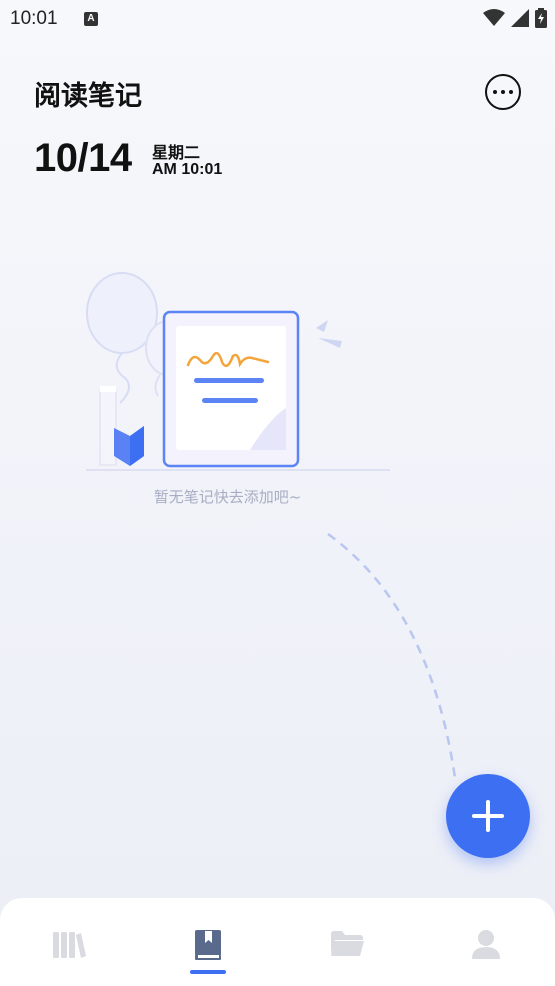 The image size is (555, 986). I want to click on page-title: 阅读笔记, so click(88, 96).